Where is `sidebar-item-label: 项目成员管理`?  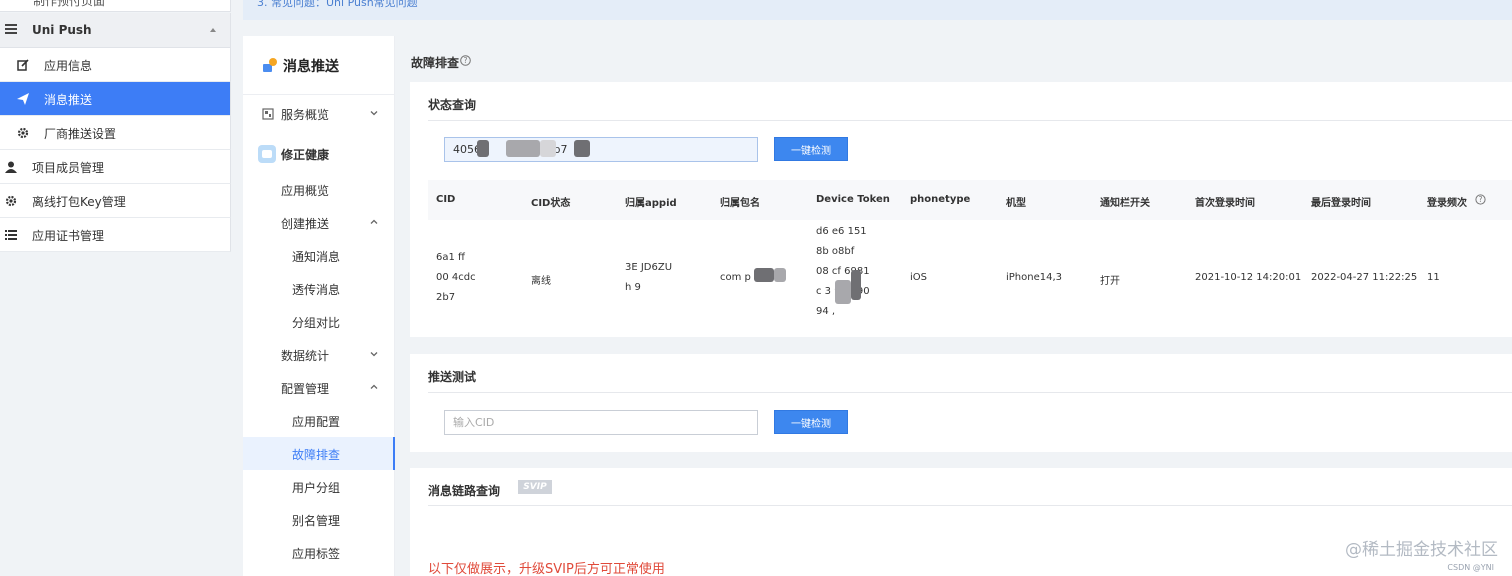 sidebar-item-label: 项目成员管理 is located at coordinates (68, 168).